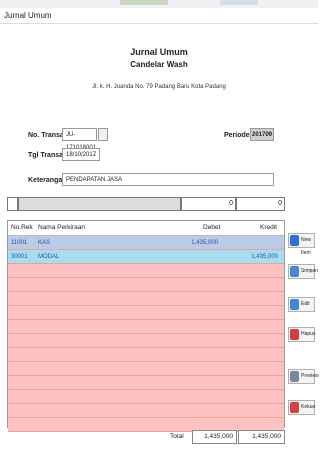 This screenshot has width=320, height=458. I want to click on header-norek: No.Rek, so click(22, 227).